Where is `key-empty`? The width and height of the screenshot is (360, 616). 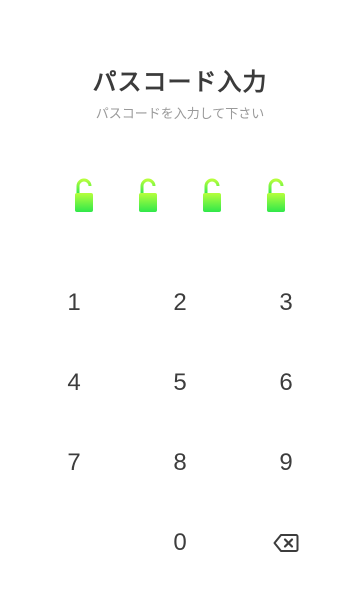 key-empty is located at coordinates (74, 543).